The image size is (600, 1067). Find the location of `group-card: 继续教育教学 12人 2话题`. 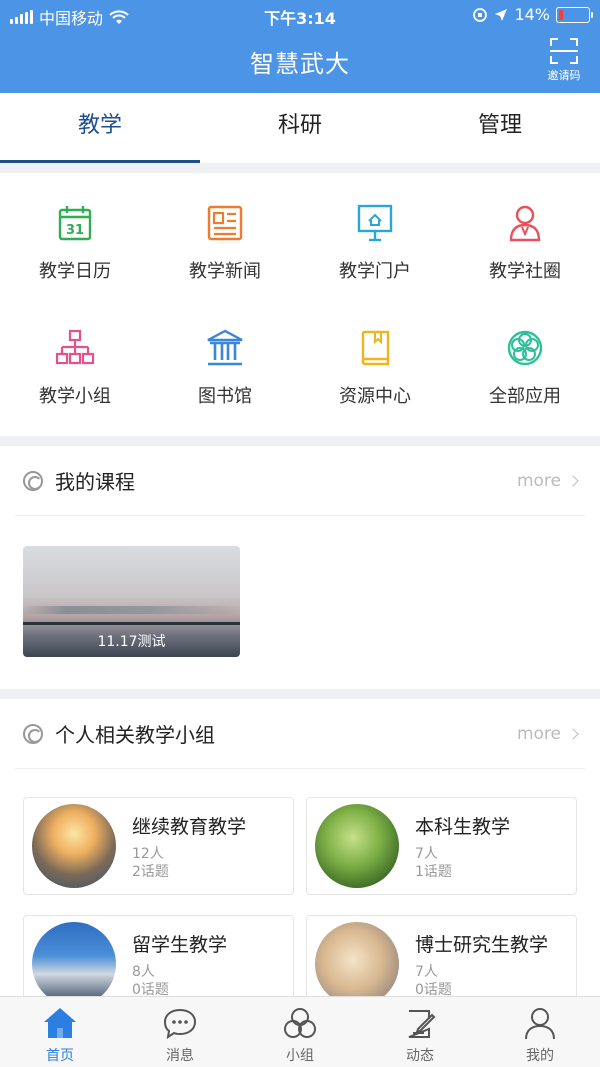

group-card: 继续教育教学 12人 2话题 is located at coordinates (158, 846).